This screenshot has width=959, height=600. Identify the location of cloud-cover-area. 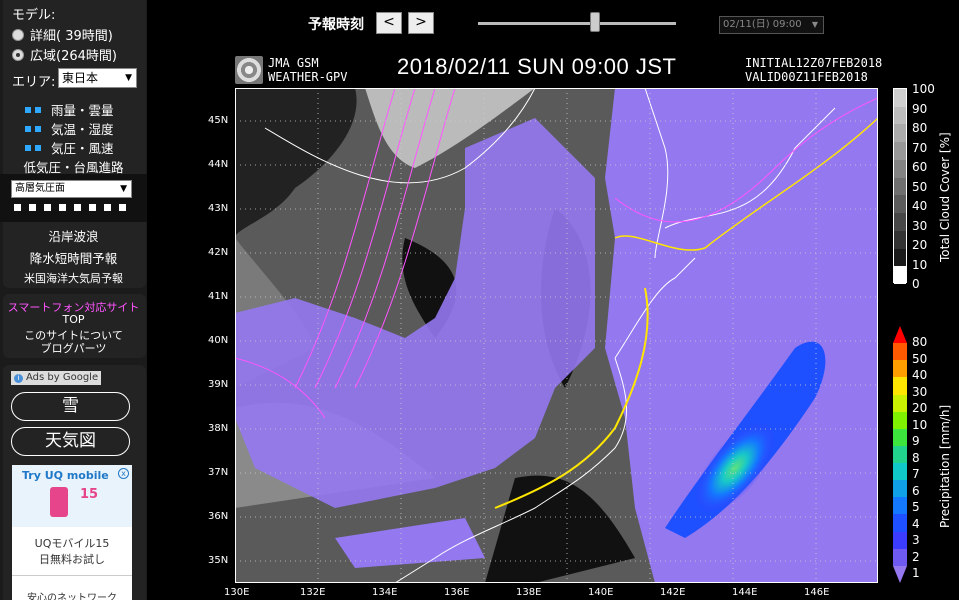
(296, 163).